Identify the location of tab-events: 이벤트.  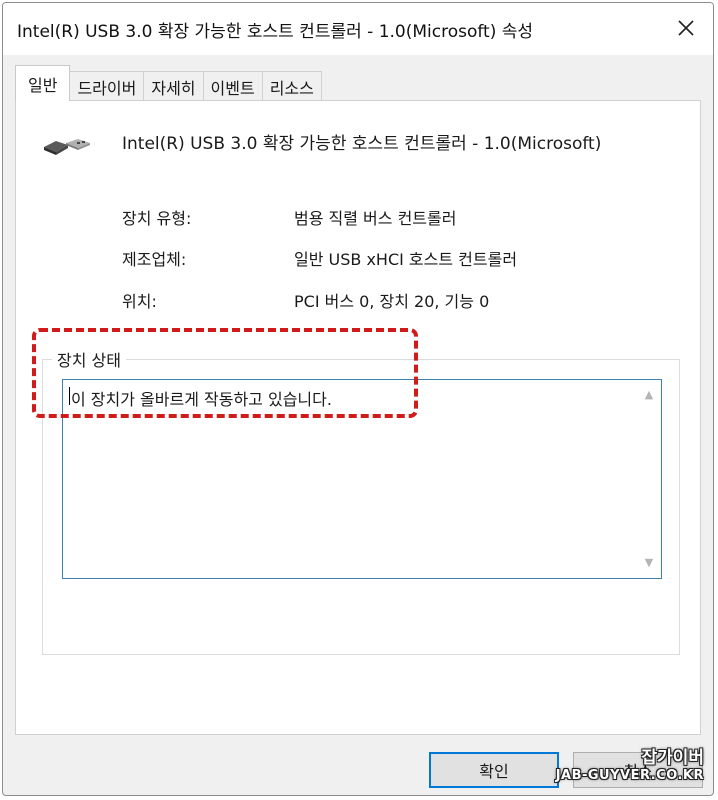
(232, 86).